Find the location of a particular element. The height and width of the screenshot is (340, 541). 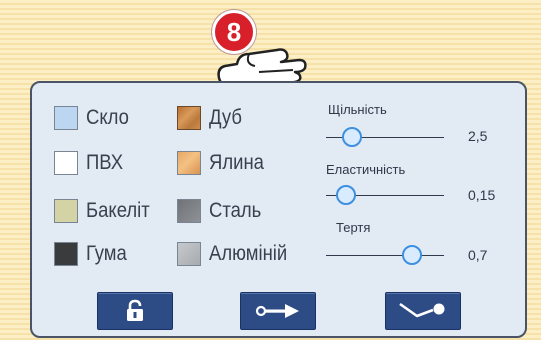

unlock-icon is located at coordinates (135, 310).